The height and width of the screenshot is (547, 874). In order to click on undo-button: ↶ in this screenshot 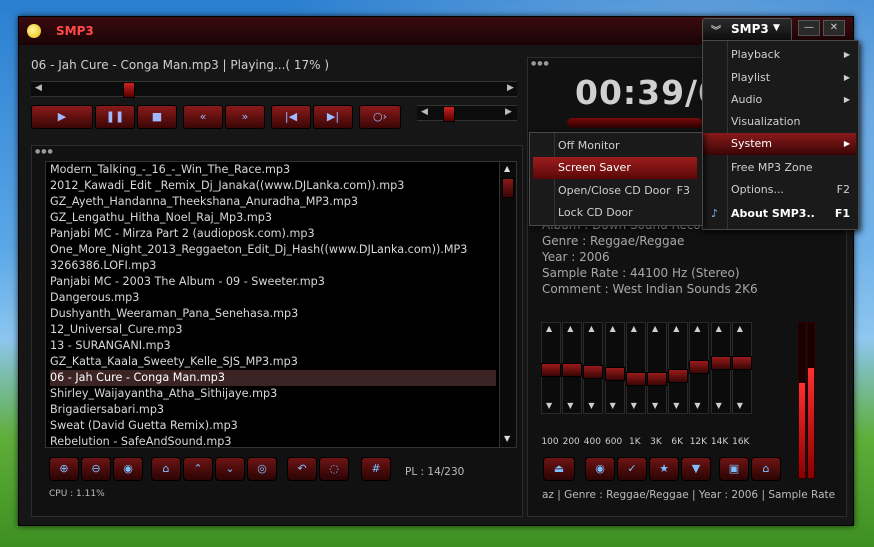, I will do `click(302, 469)`.